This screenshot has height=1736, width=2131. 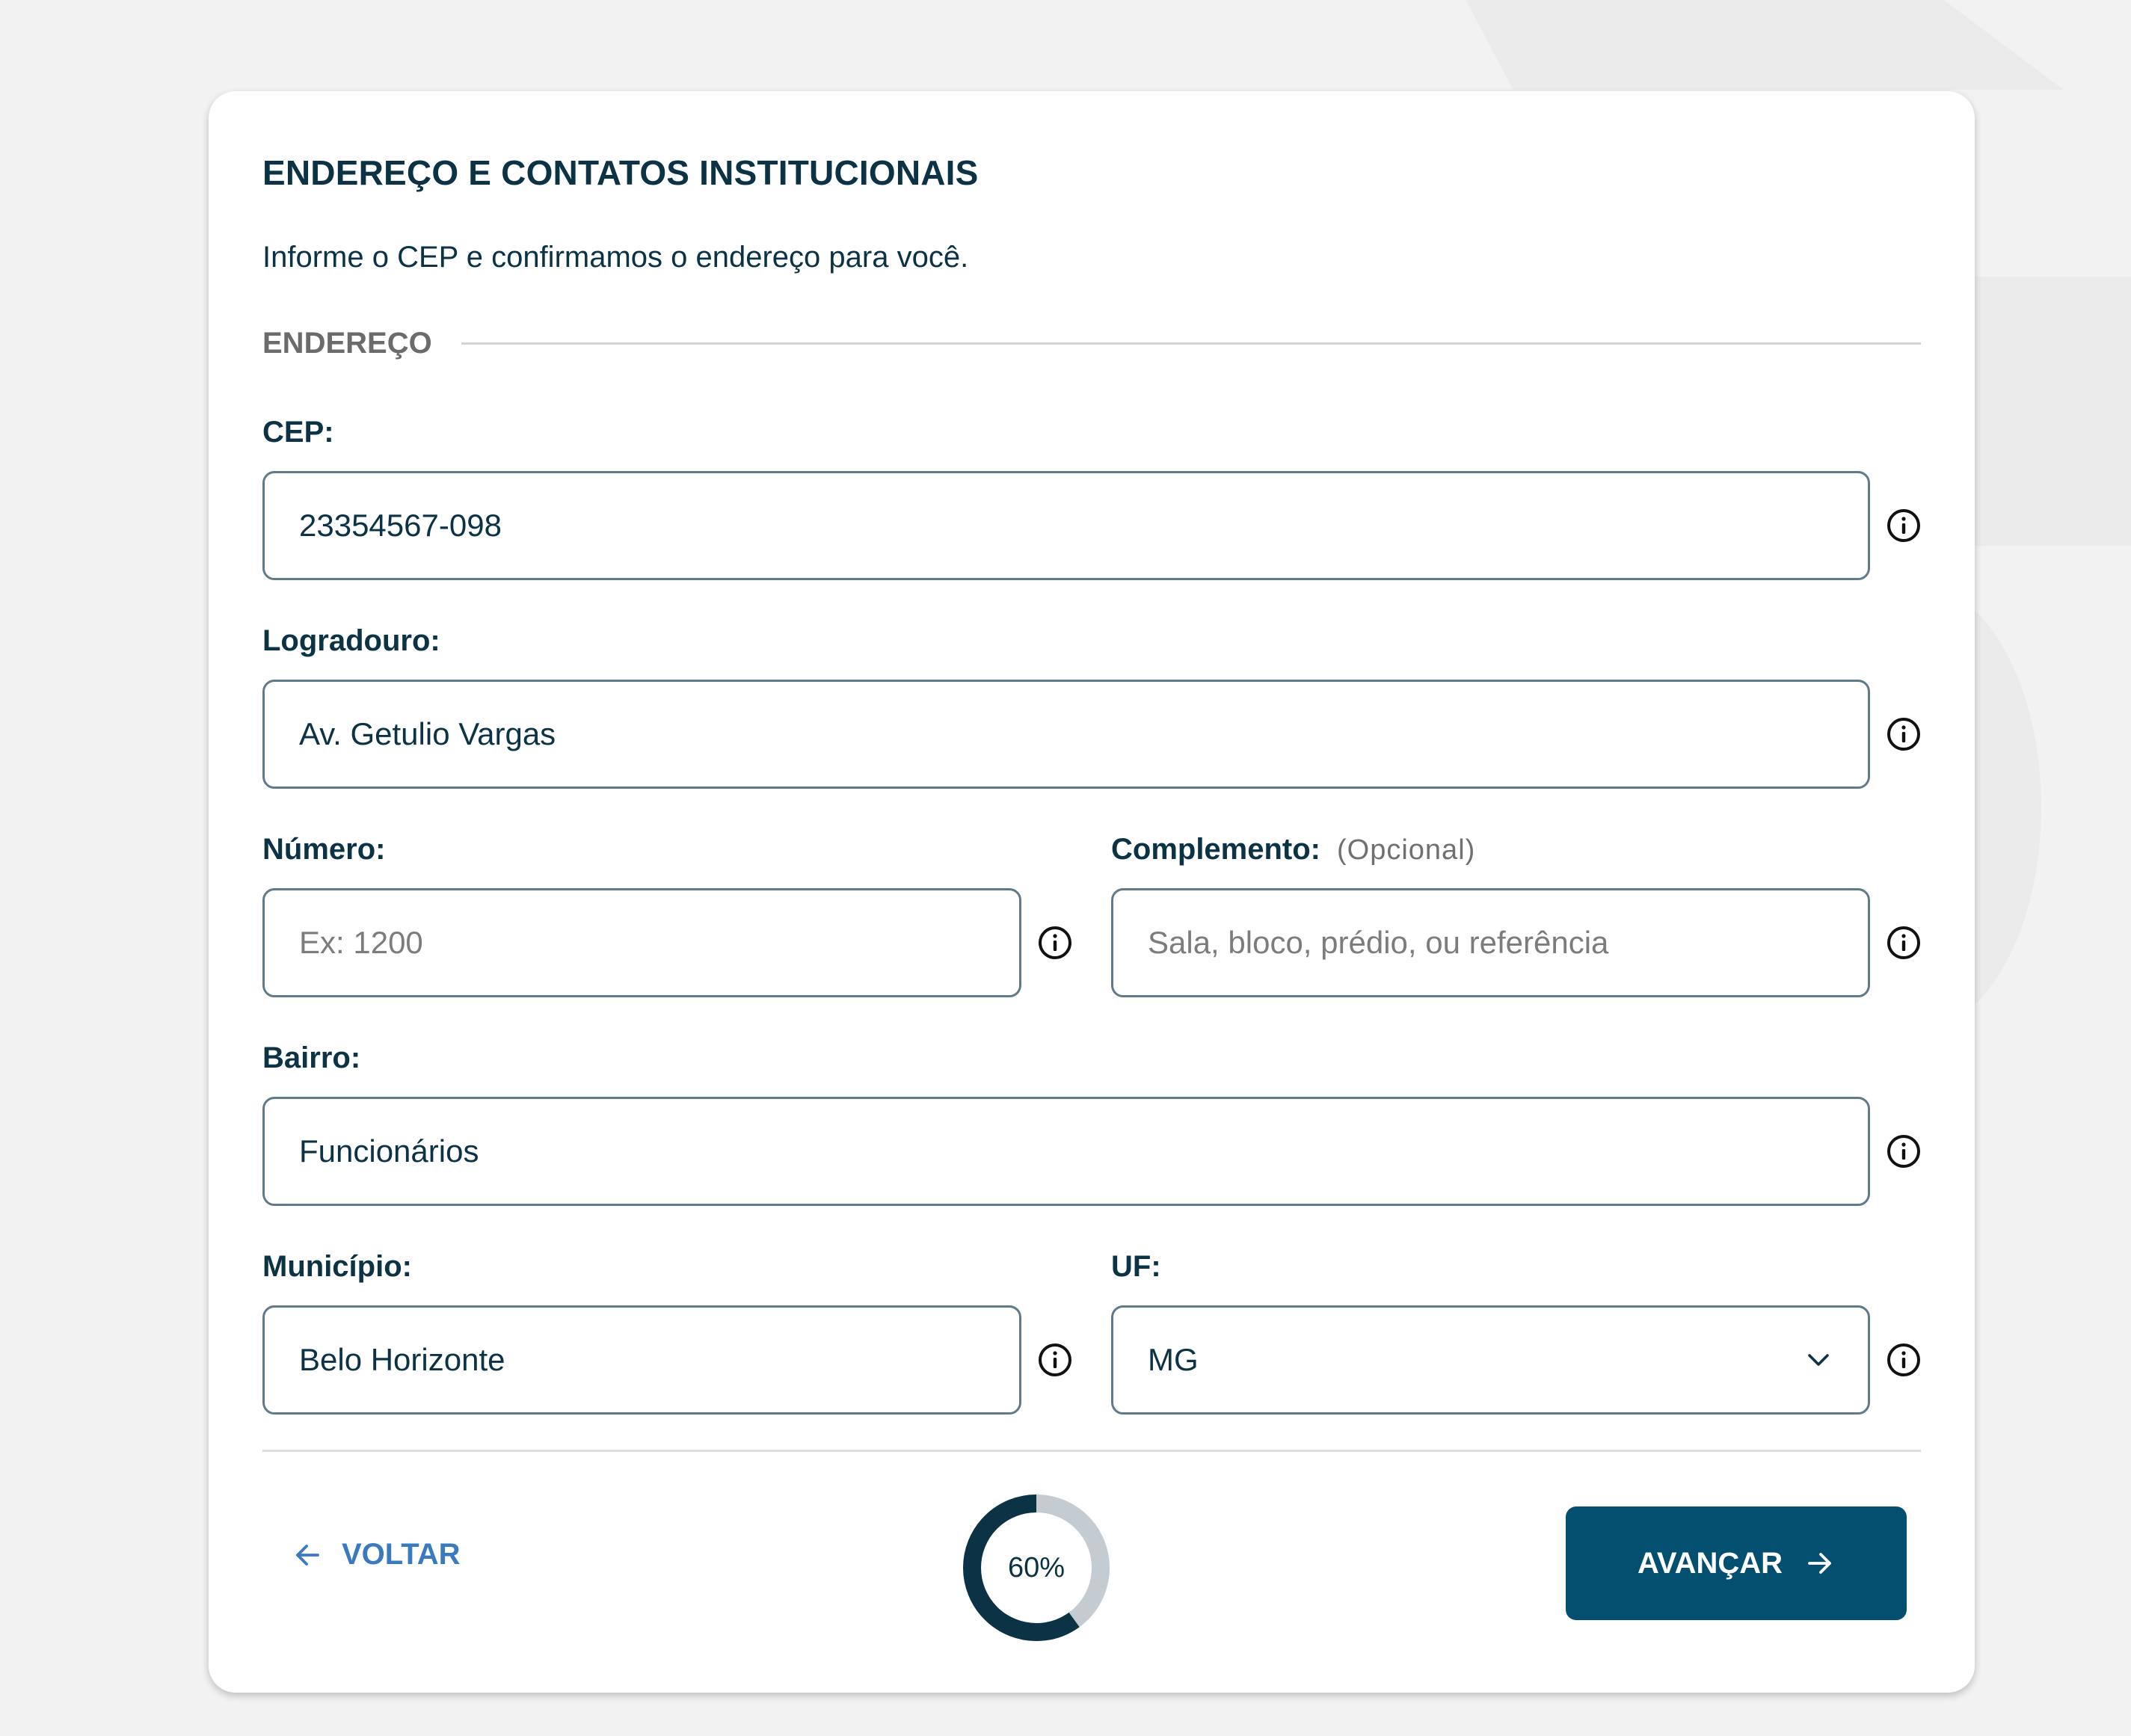 What do you see at coordinates (347, 343) in the screenshot?
I see `section-label-endereco: ENDEREÇO` at bounding box center [347, 343].